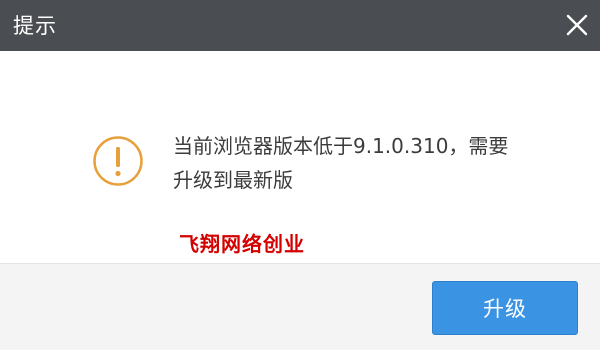 The image size is (600, 350). What do you see at coordinates (35, 26) in the screenshot?
I see `dialog-title: 提示` at bounding box center [35, 26].